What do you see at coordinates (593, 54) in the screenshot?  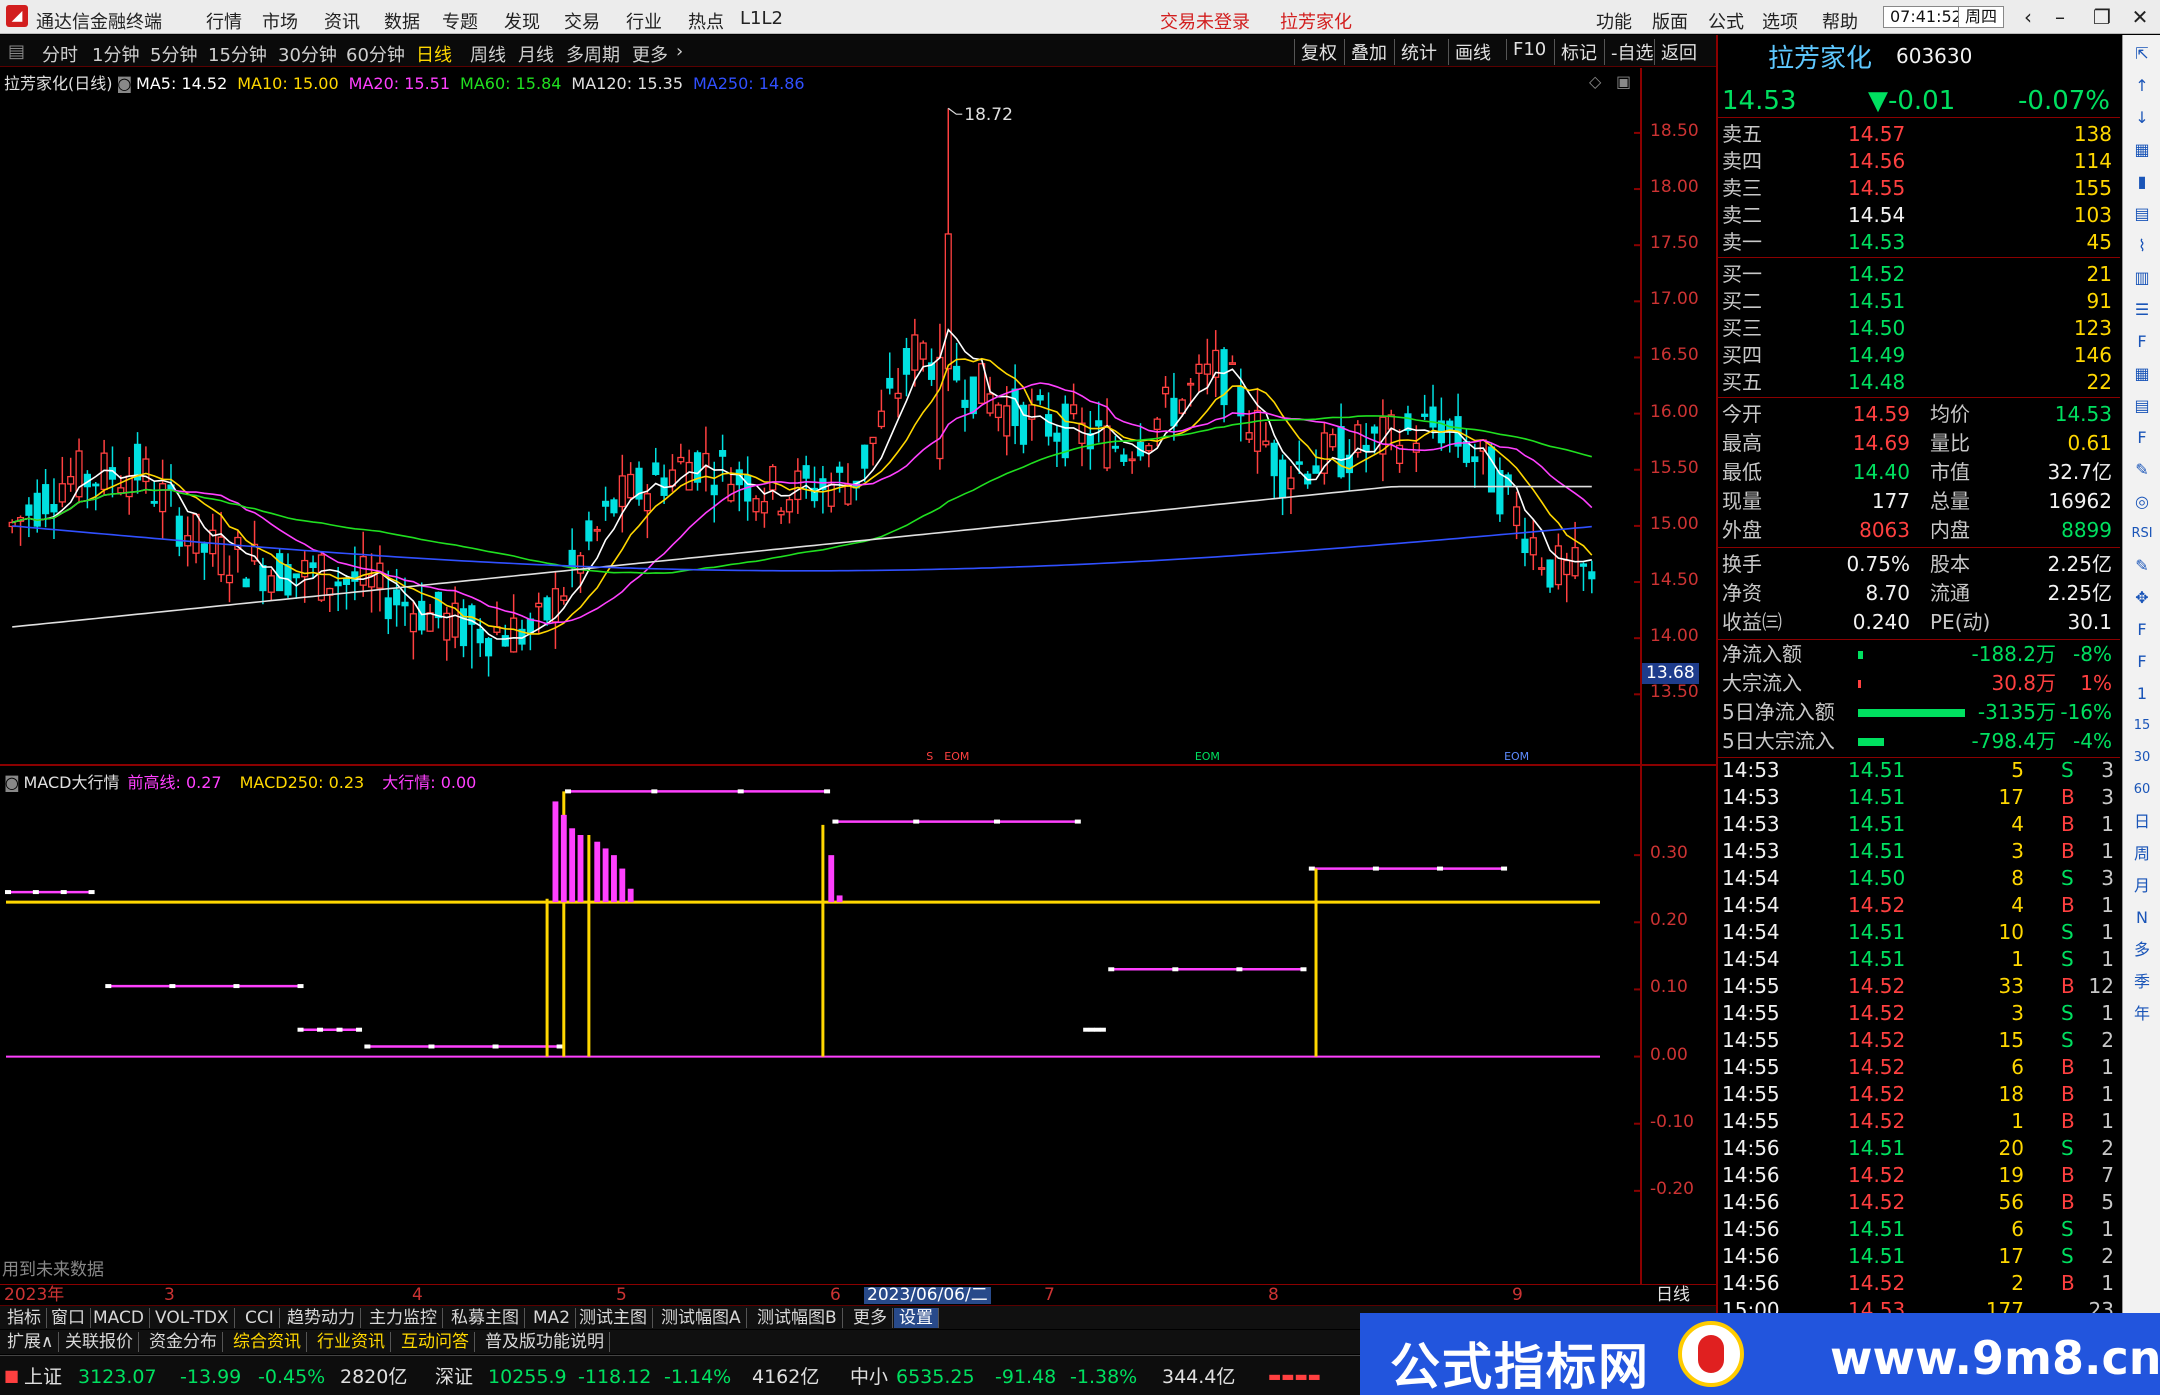 I see `period-9: 多周期` at bounding box center [593, 54].